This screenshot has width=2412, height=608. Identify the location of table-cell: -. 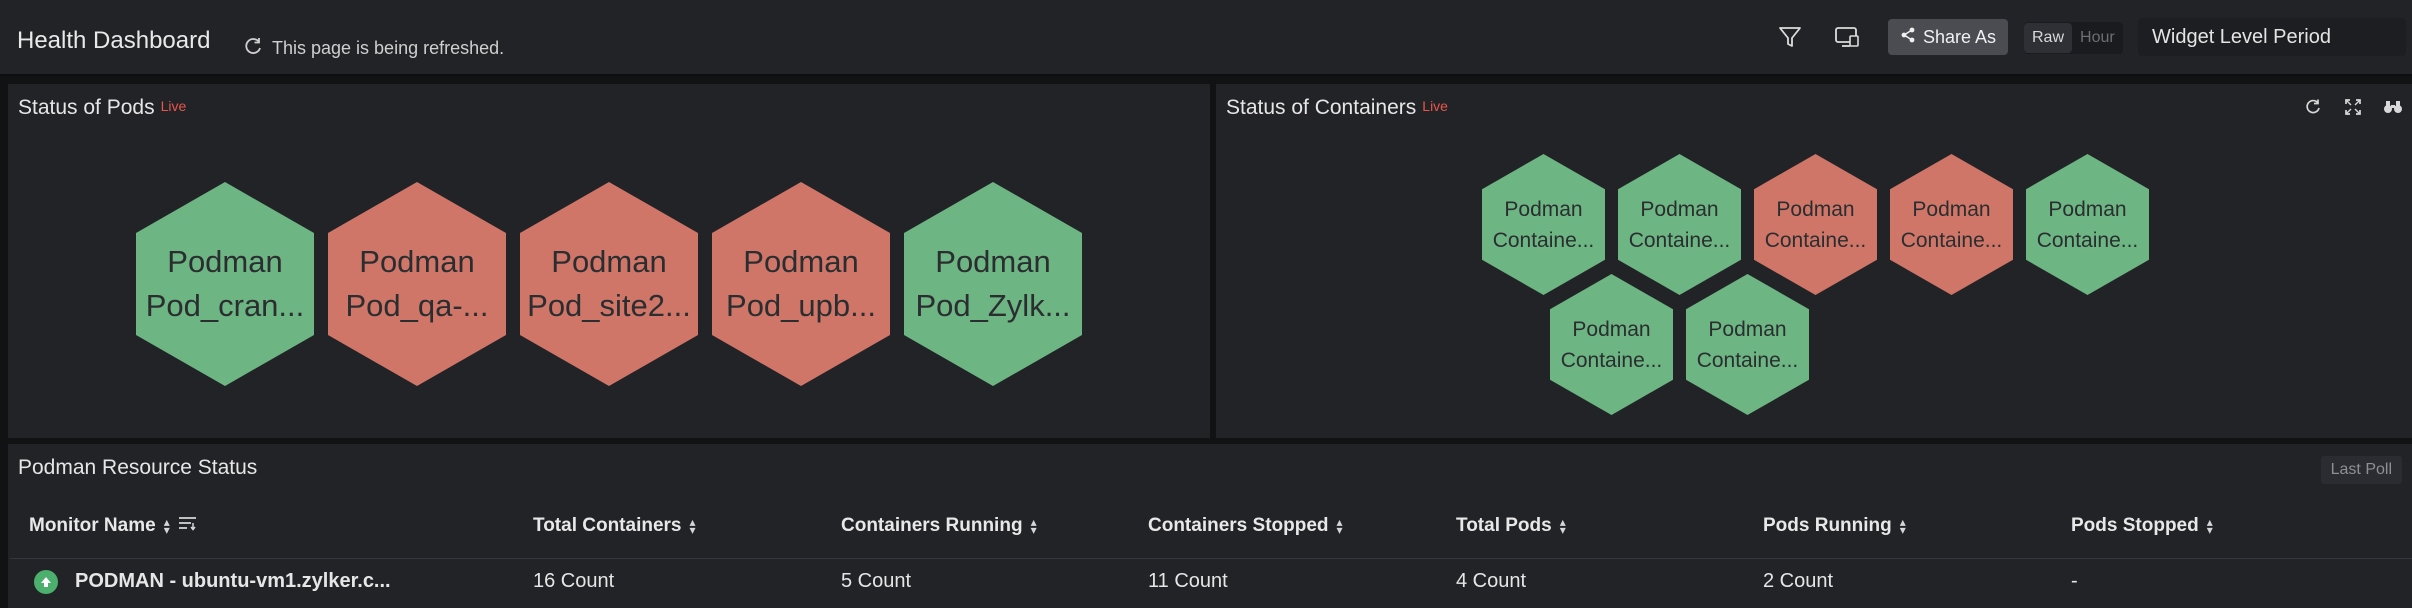
(2074, 581).